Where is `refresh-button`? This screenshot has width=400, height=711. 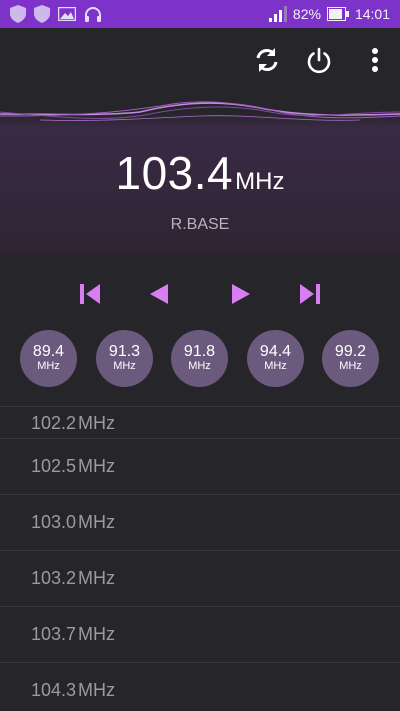
refresh-button is located at coordinates (267, 60).